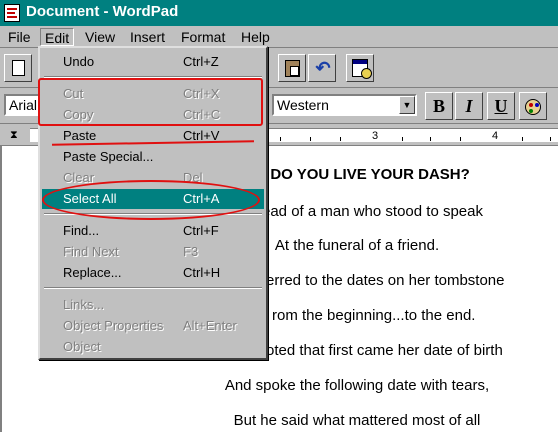 Image resolution: width=558 pixels, height=432 pixels. I want to click on document-line: oted that first came her date of birth, so click(384, 350).